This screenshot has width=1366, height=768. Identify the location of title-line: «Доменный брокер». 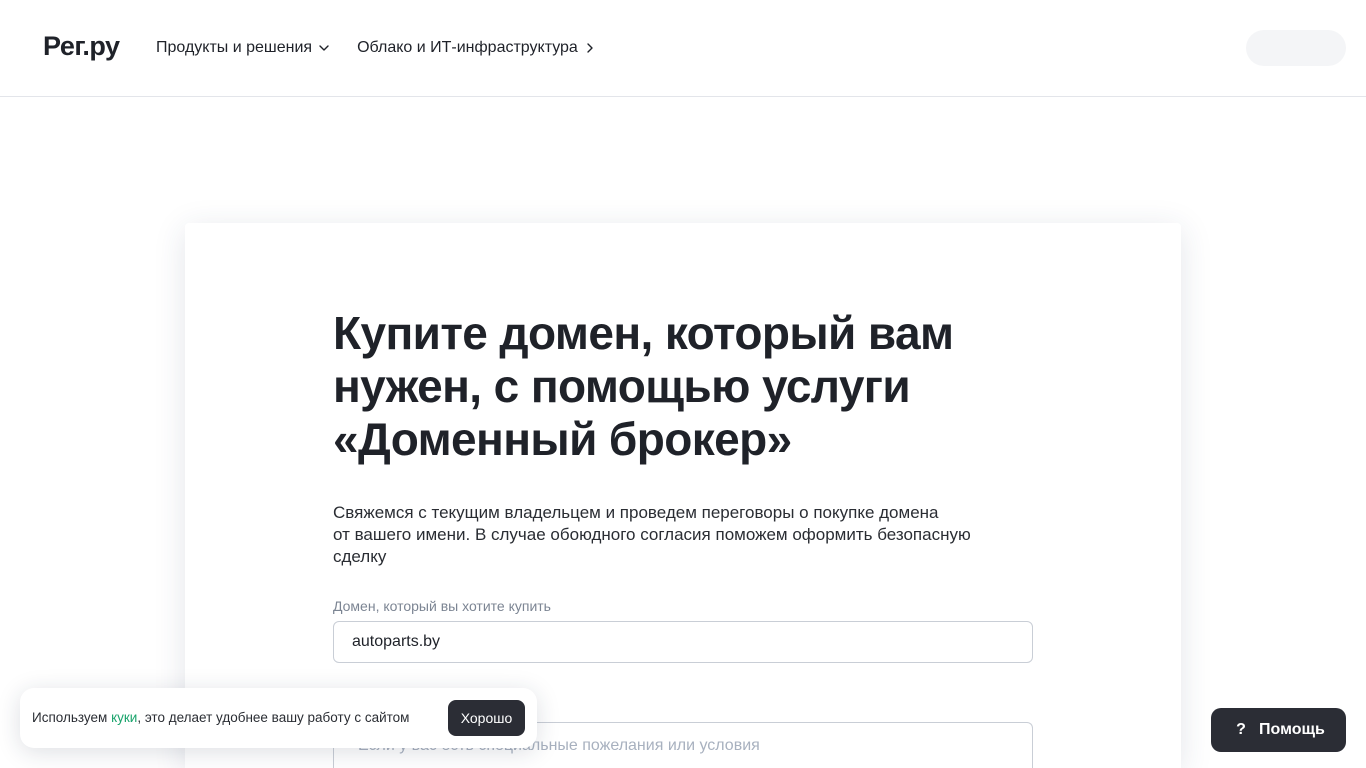
(562, 439).